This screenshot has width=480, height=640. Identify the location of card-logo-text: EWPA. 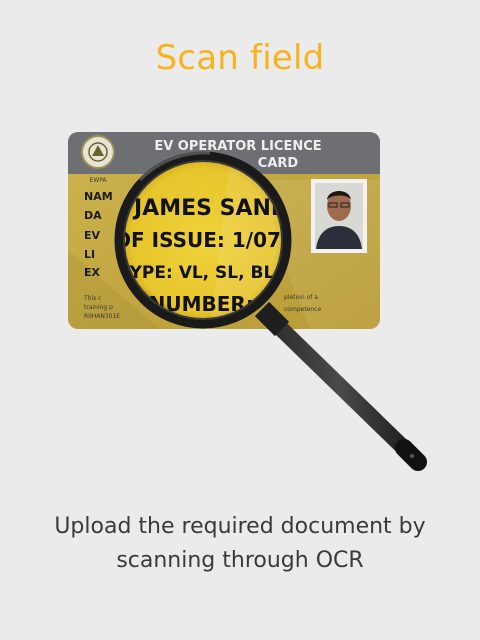
(98, 180).